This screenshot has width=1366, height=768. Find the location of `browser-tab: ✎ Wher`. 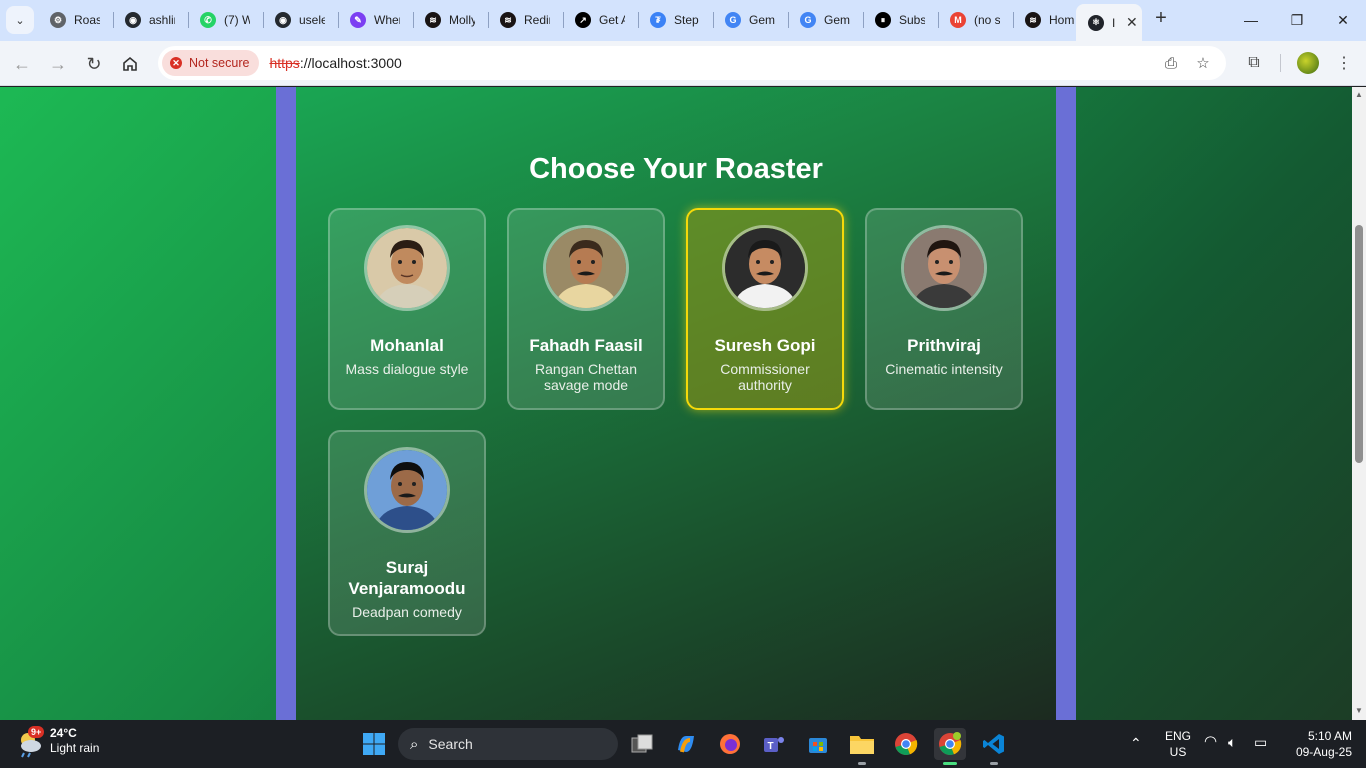

browser-tab: ✎ Wher is located at coordinates (375, 20).